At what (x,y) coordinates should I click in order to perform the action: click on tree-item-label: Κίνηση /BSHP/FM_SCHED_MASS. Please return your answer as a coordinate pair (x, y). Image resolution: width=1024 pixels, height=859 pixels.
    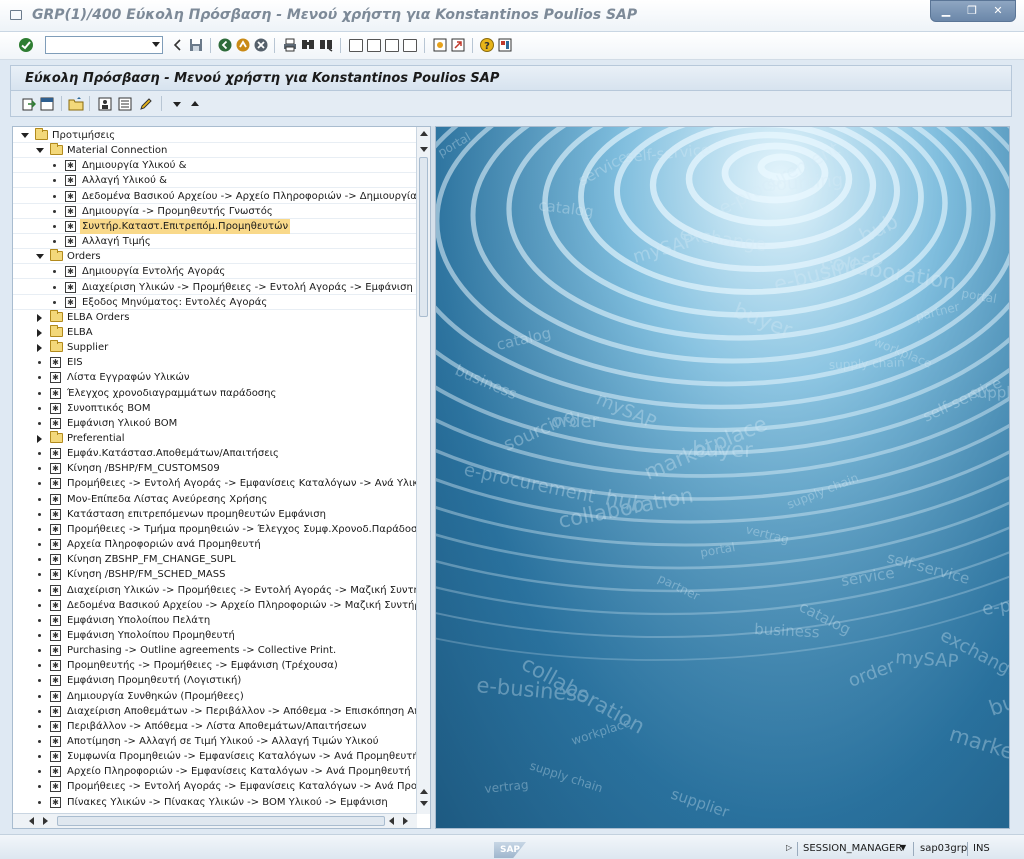
    Looking at the image, I should click on (146, 574).